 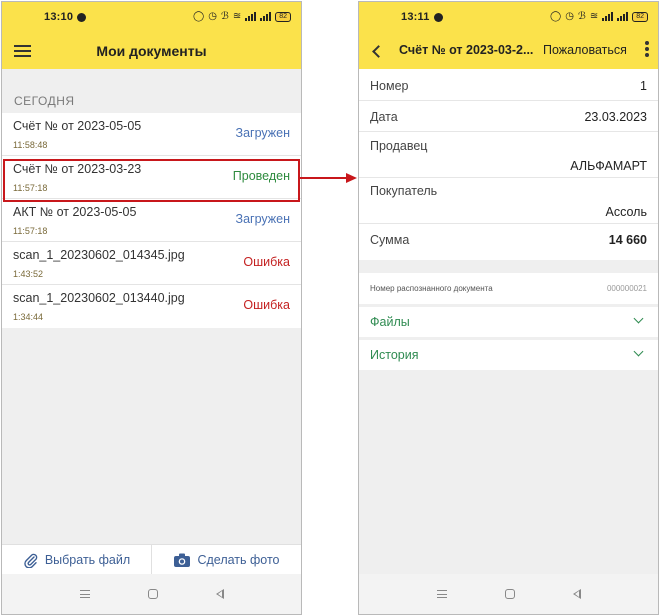 I want to click on list-item: Счёт № от 2023-03-23 11:57:18 Проведен, so click(x=151, y=177).